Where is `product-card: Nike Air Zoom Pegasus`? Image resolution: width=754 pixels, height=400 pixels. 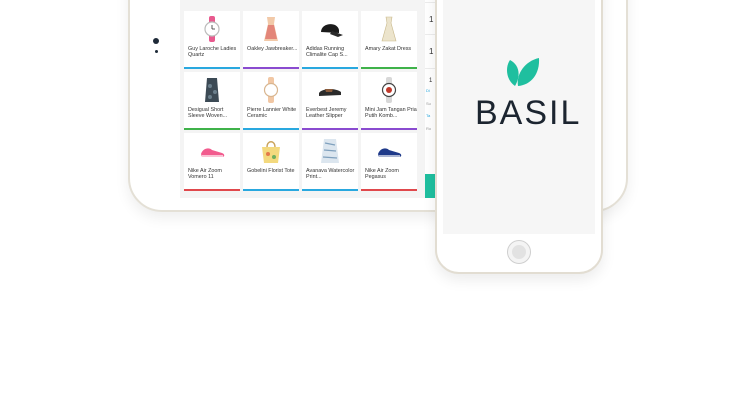 product-card: Nike Air Zoom Pegasus is located at coordinates (389, 162).